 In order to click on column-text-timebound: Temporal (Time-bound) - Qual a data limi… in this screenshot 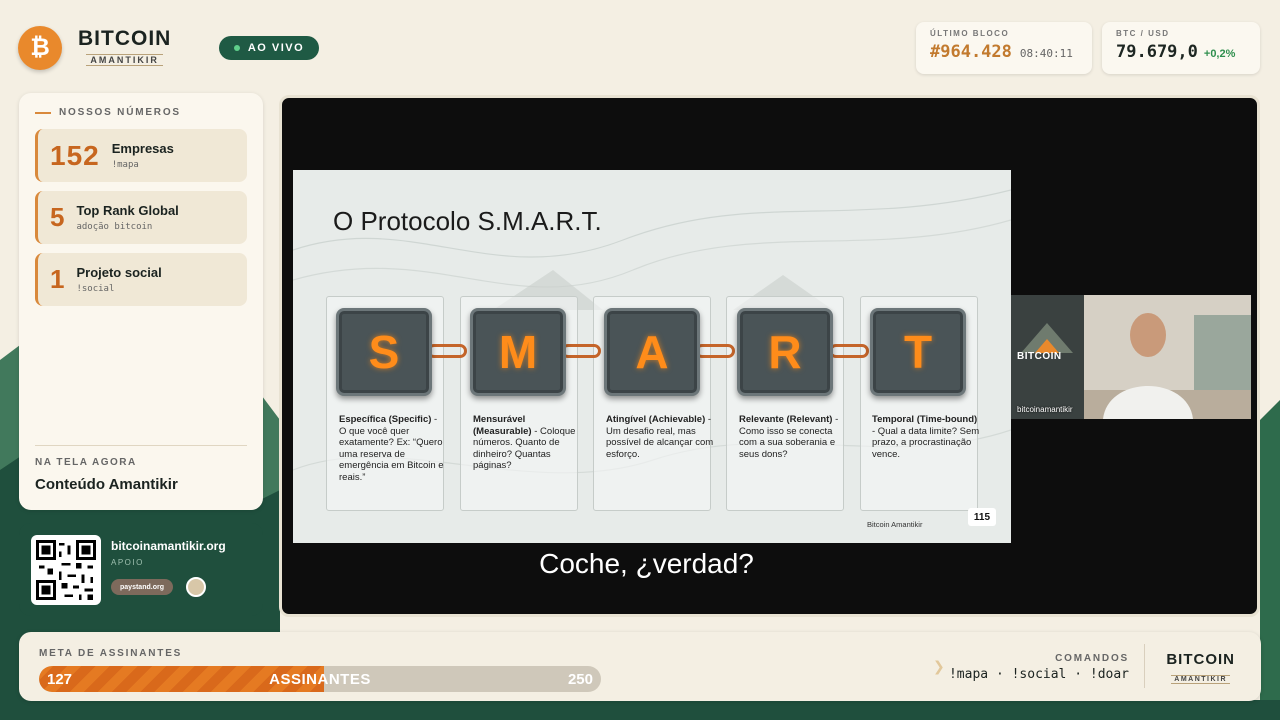, I will do `click(926, 437)`.